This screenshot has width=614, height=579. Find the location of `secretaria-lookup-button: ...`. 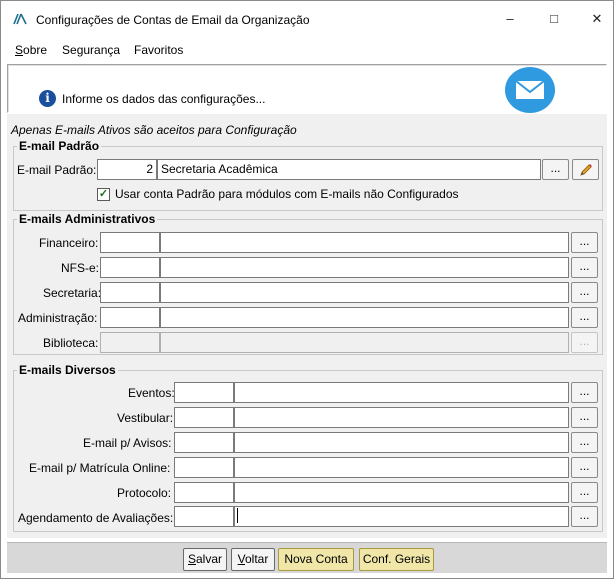

secretaria-lookup-button: ... is located at coordinates (584, 292).